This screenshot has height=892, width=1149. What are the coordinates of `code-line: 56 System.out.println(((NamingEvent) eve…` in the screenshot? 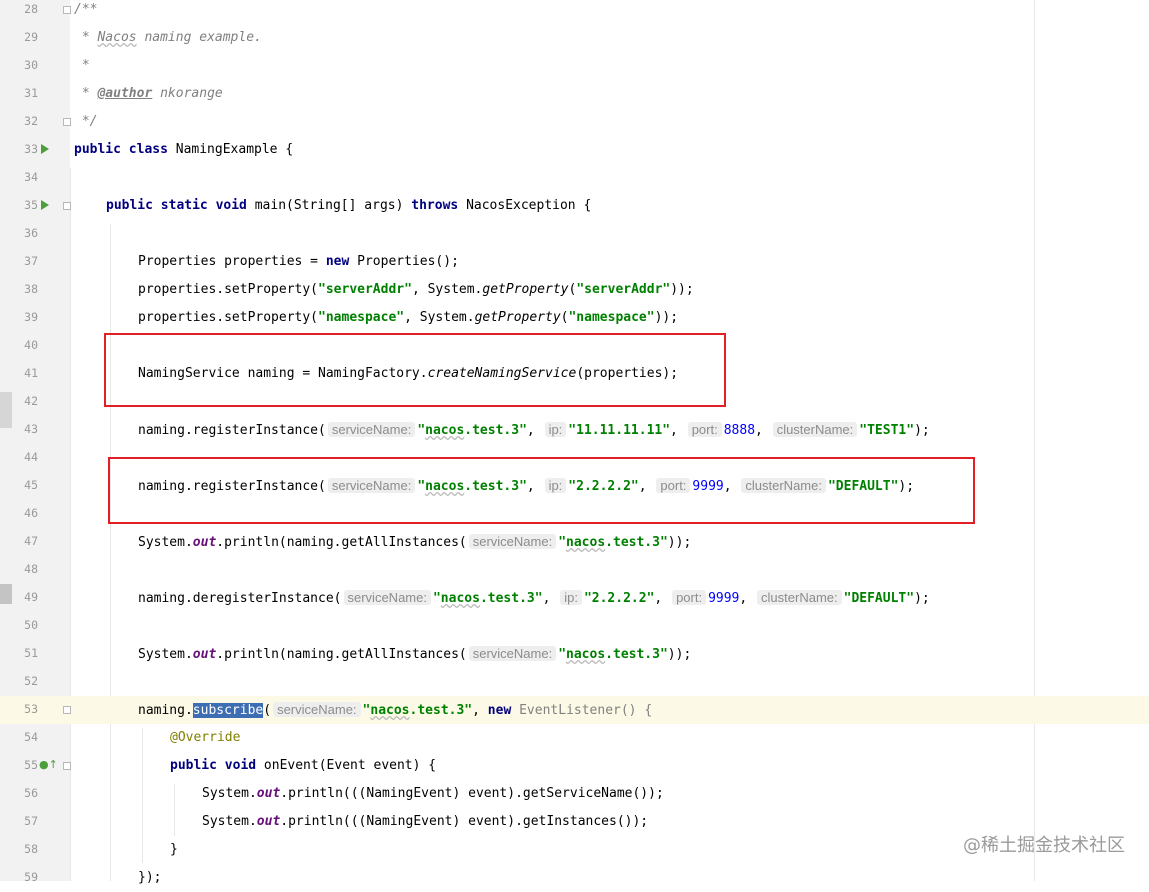 It's located at (574, 794).